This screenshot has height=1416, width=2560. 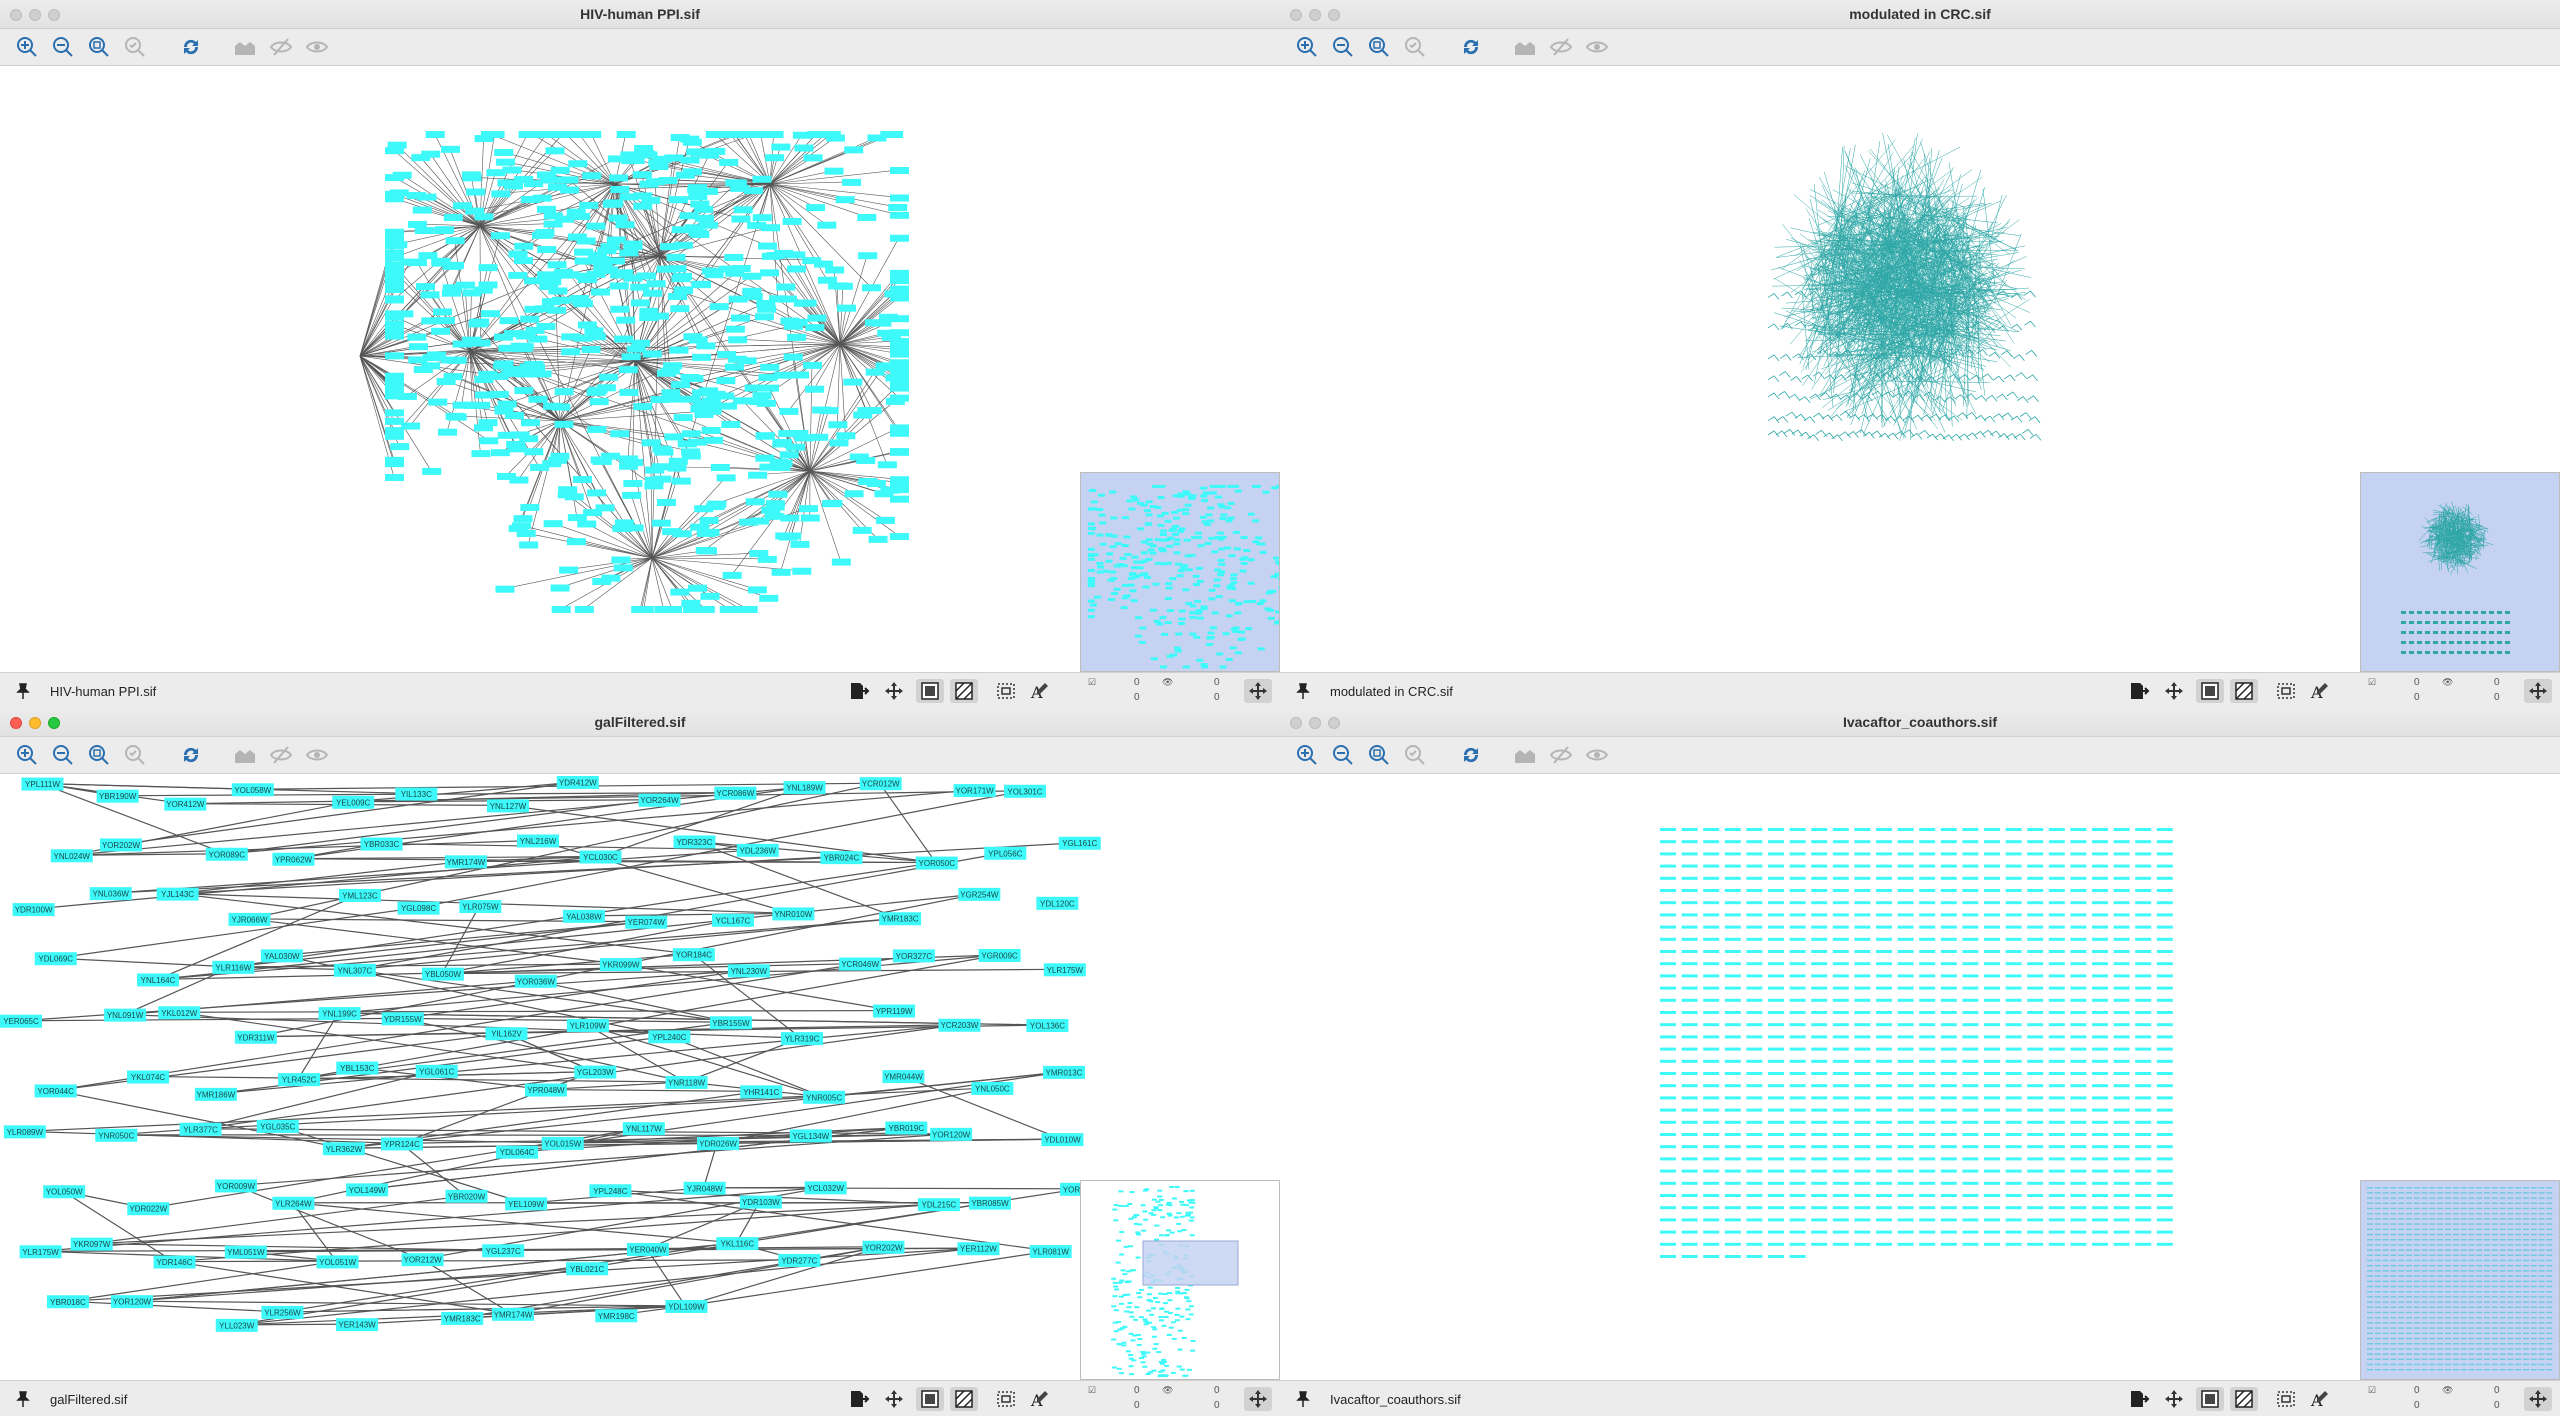 What do you see at coordinates (659, 800) in the screenshot?
I see `network-node: YOR264W` at bounding box center [659, 800].